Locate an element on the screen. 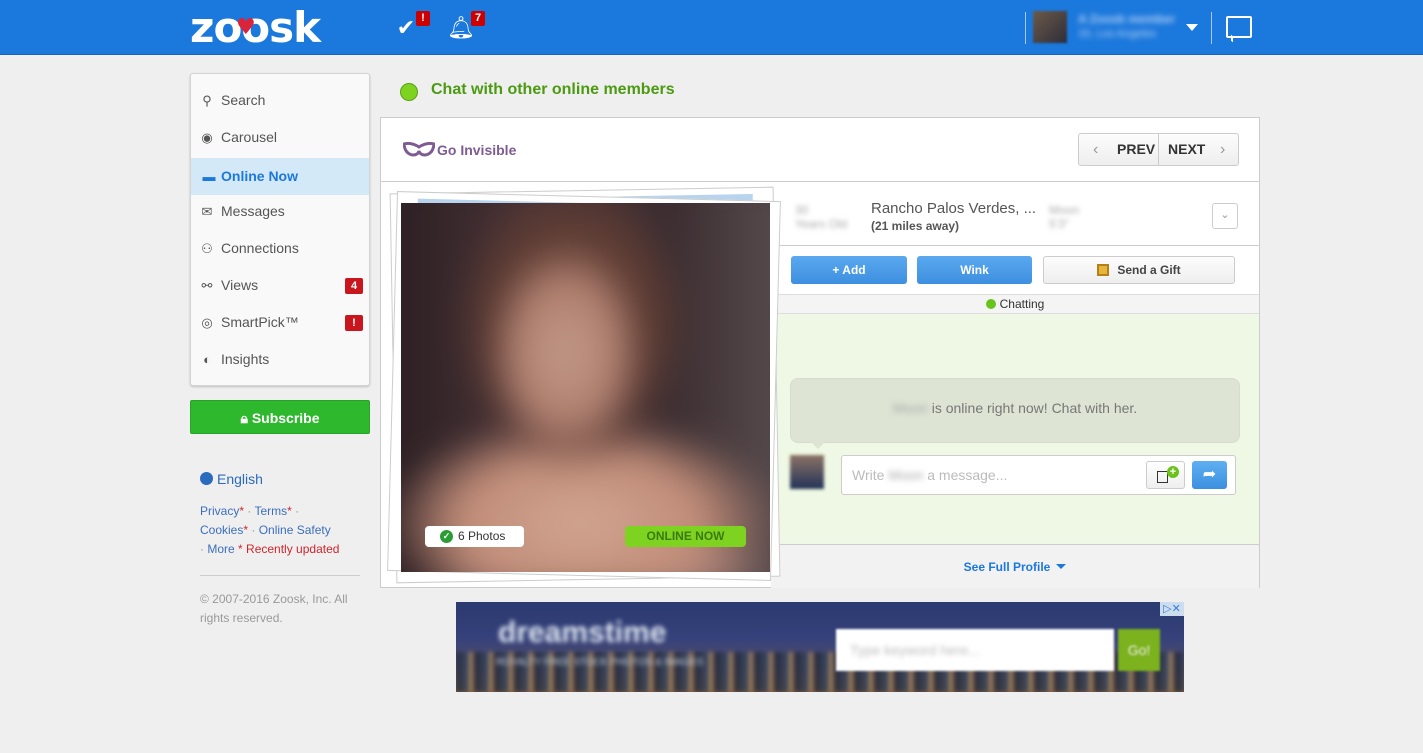 This screenshot has width=1423, height=753. sidebar-item-search: ⚲ Search is located at coordinates (280, 100).